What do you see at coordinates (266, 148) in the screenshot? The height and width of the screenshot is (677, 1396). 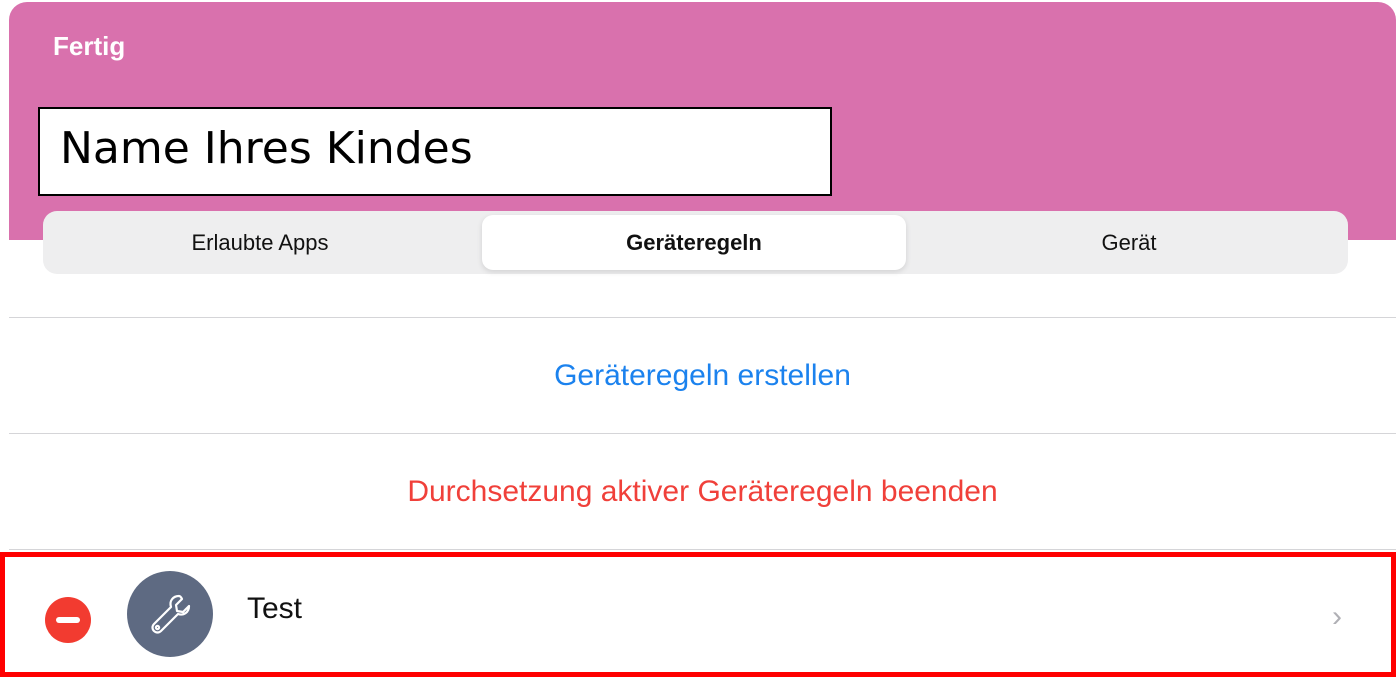 I see `child-name: Name Ihres Kindes` at bounding box center [266, 148].